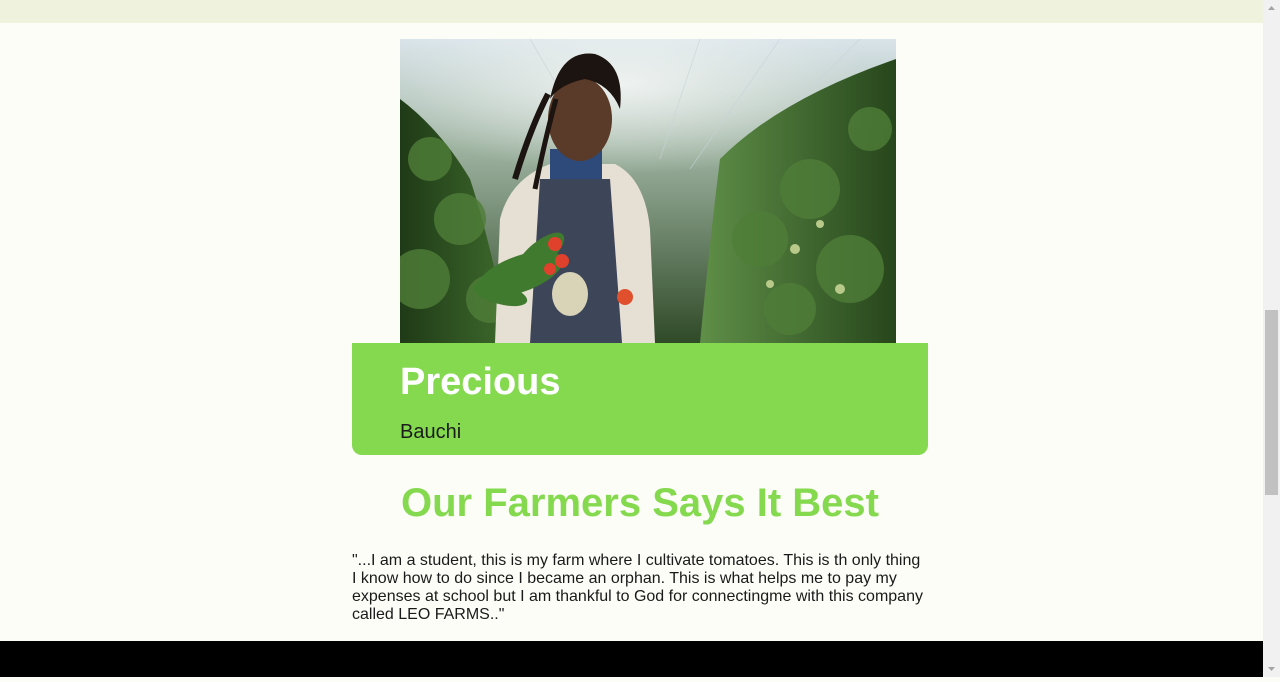 This screenshot has height=682, width=1280. What do you see at coordinates (480, 382) in the screenshot?
I see `farmer-name: Precious` at bounding box center [480, 382].